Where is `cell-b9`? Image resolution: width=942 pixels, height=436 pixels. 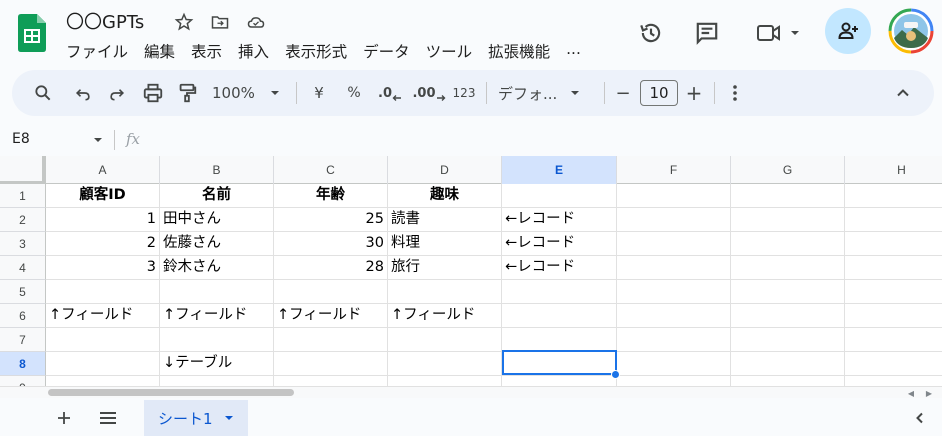 cell-b9 is located at coordinates (217, 381).